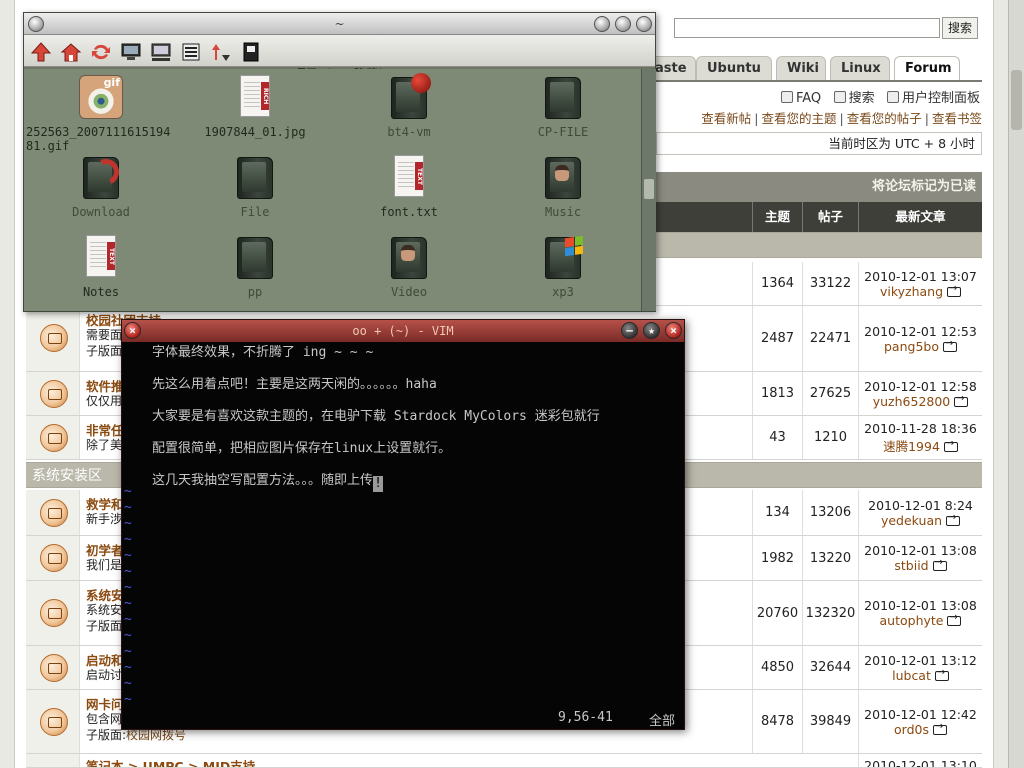 The image size is (1024, 768). Describe the element at coordinates (808, 98) in the screenshot. I see `faq-link: FAQ` at that location.